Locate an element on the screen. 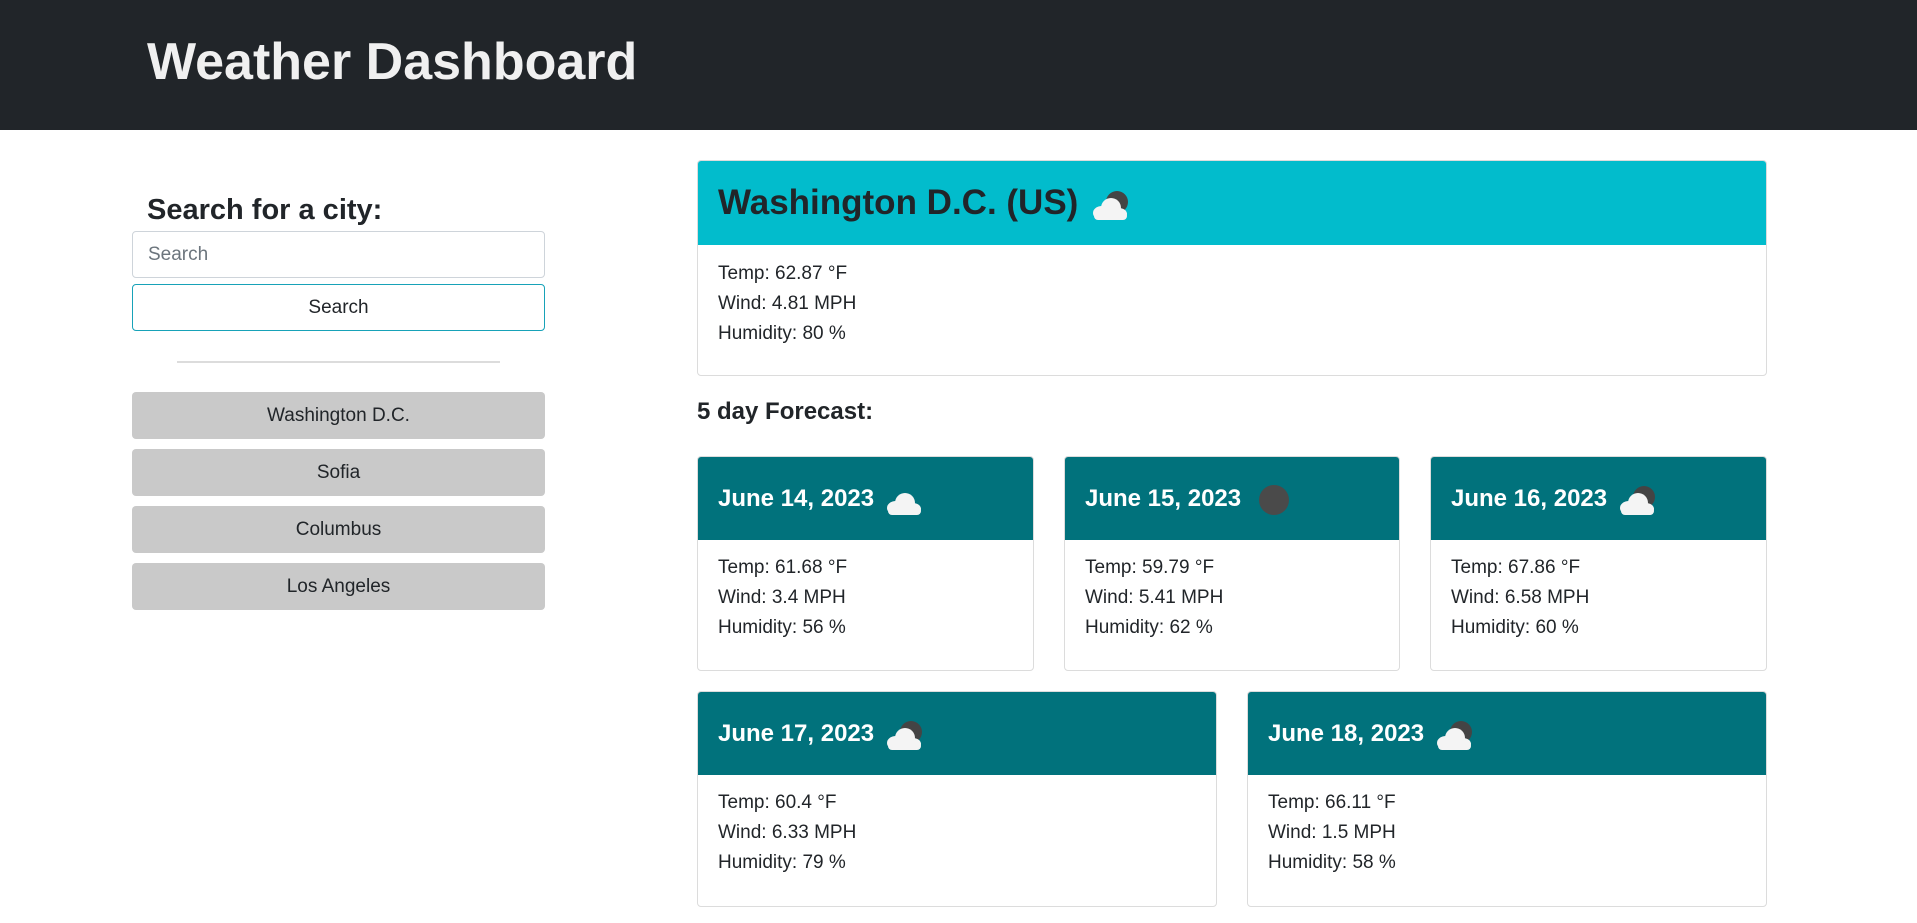 The image size is (1917, 923). current-humidity: Humidity: 80 % is located at coordinates (782, 333).